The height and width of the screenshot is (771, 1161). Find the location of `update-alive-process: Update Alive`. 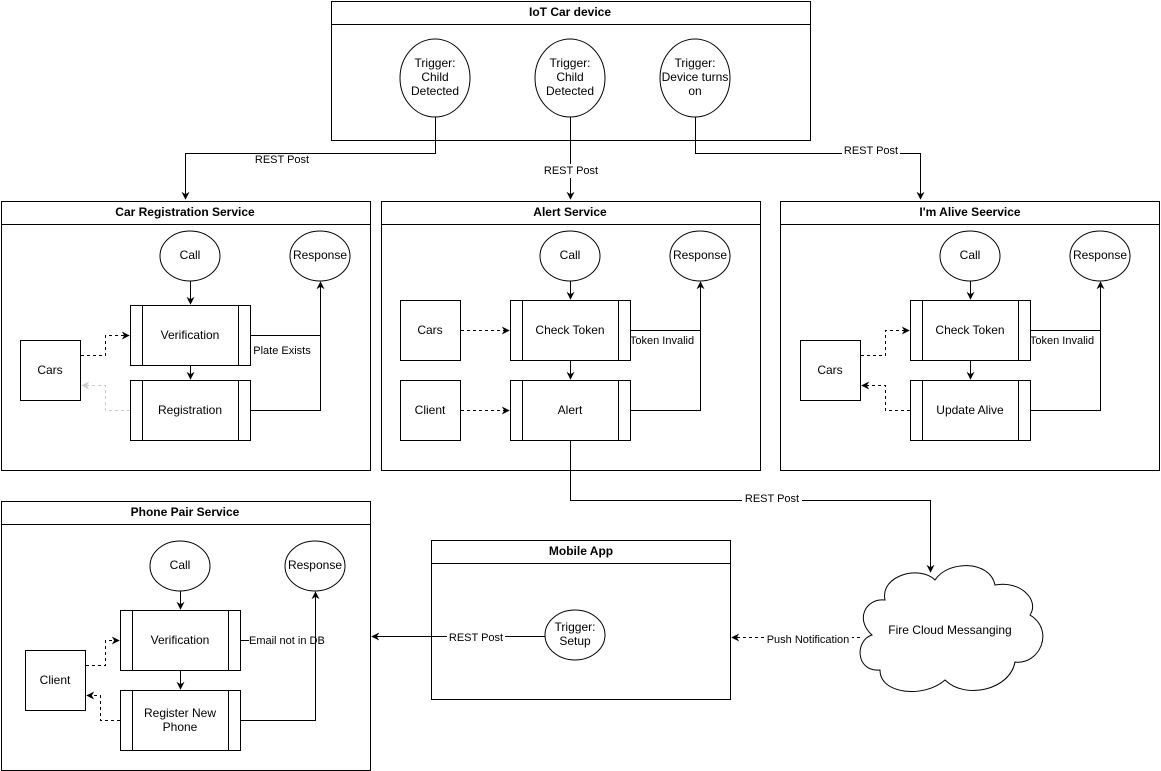

update-alive-process: Update Alive is located at coordinates (970, 410).